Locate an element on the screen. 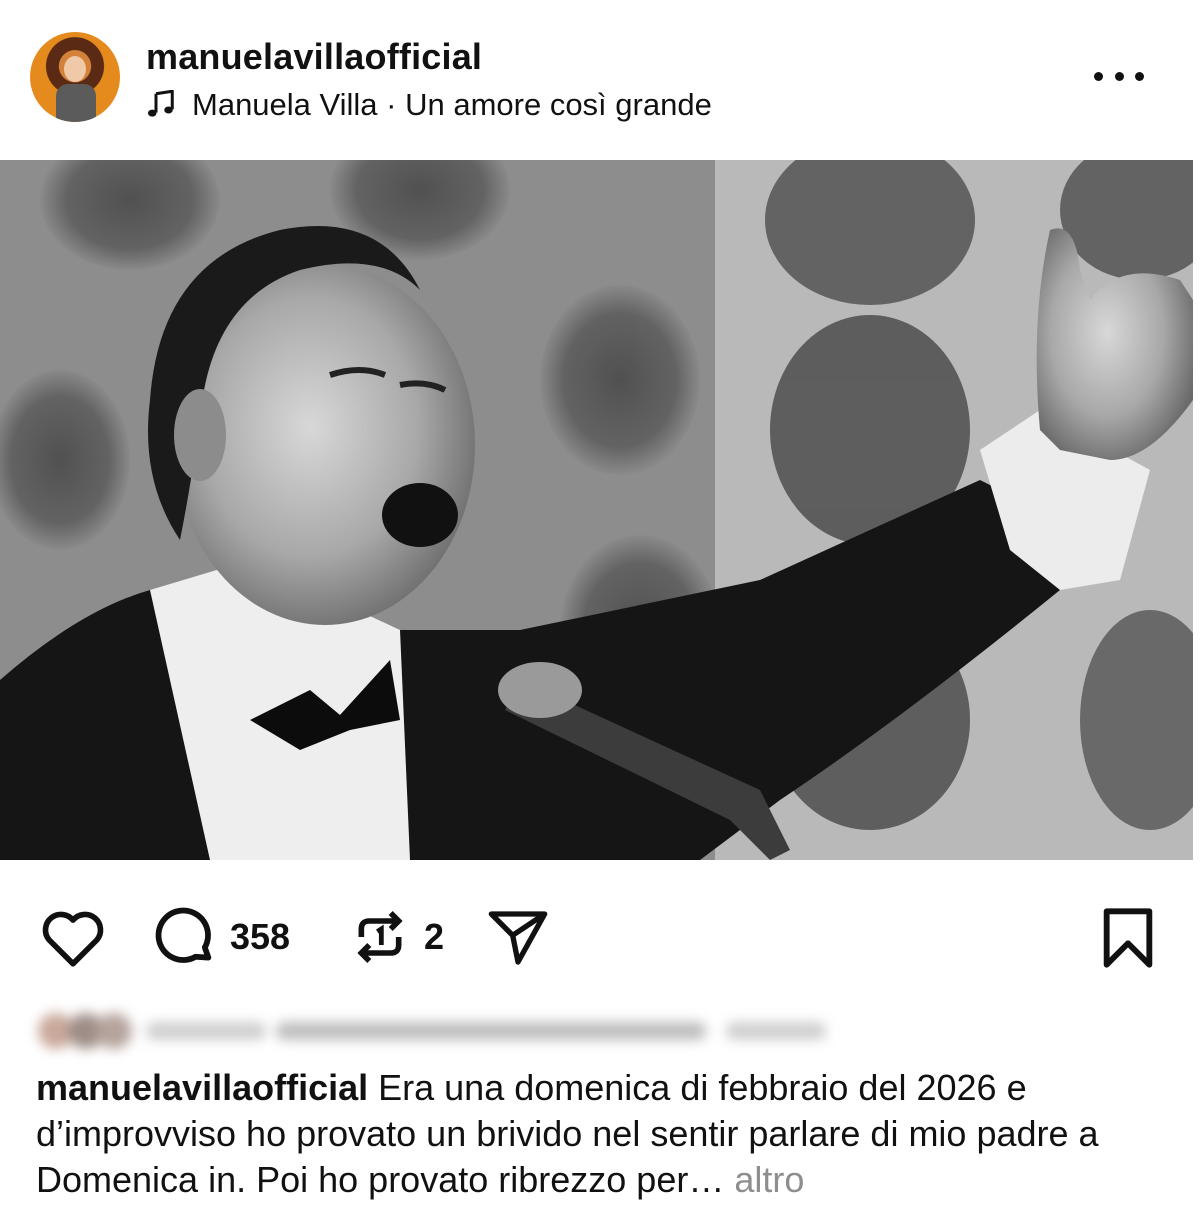 This screenshot has height=1206, width=1200. caption-username: manuelavillaofficial is located at coordinates (202, 1087).